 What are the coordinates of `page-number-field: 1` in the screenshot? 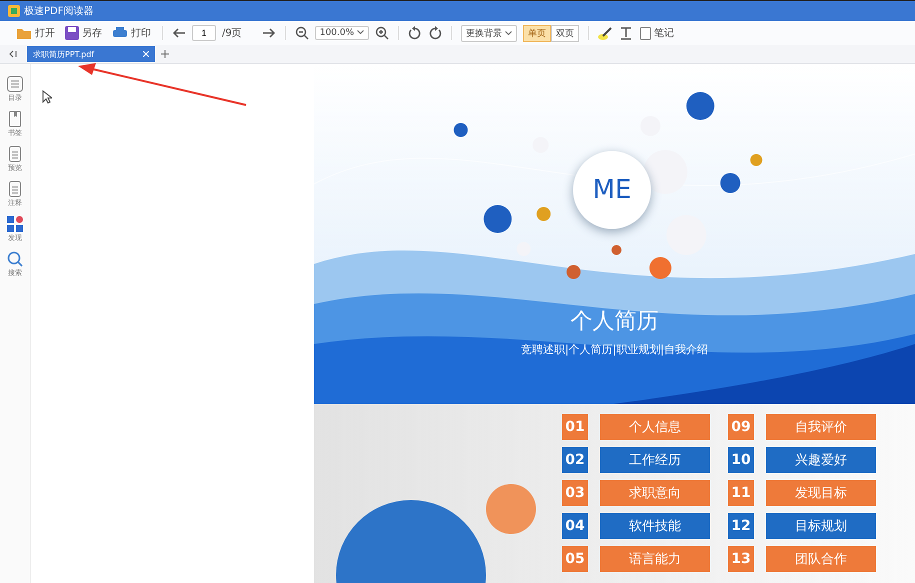 It's located at (204, 33).